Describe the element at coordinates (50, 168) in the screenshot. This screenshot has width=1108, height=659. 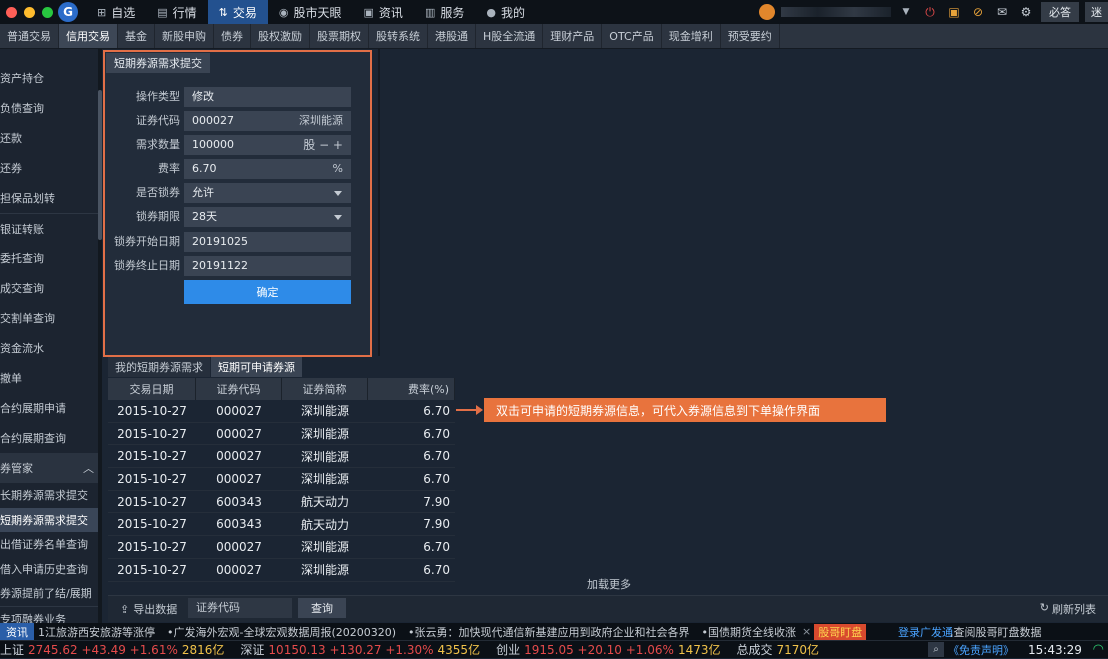
I see `sidebar-item: 还券` at that location.